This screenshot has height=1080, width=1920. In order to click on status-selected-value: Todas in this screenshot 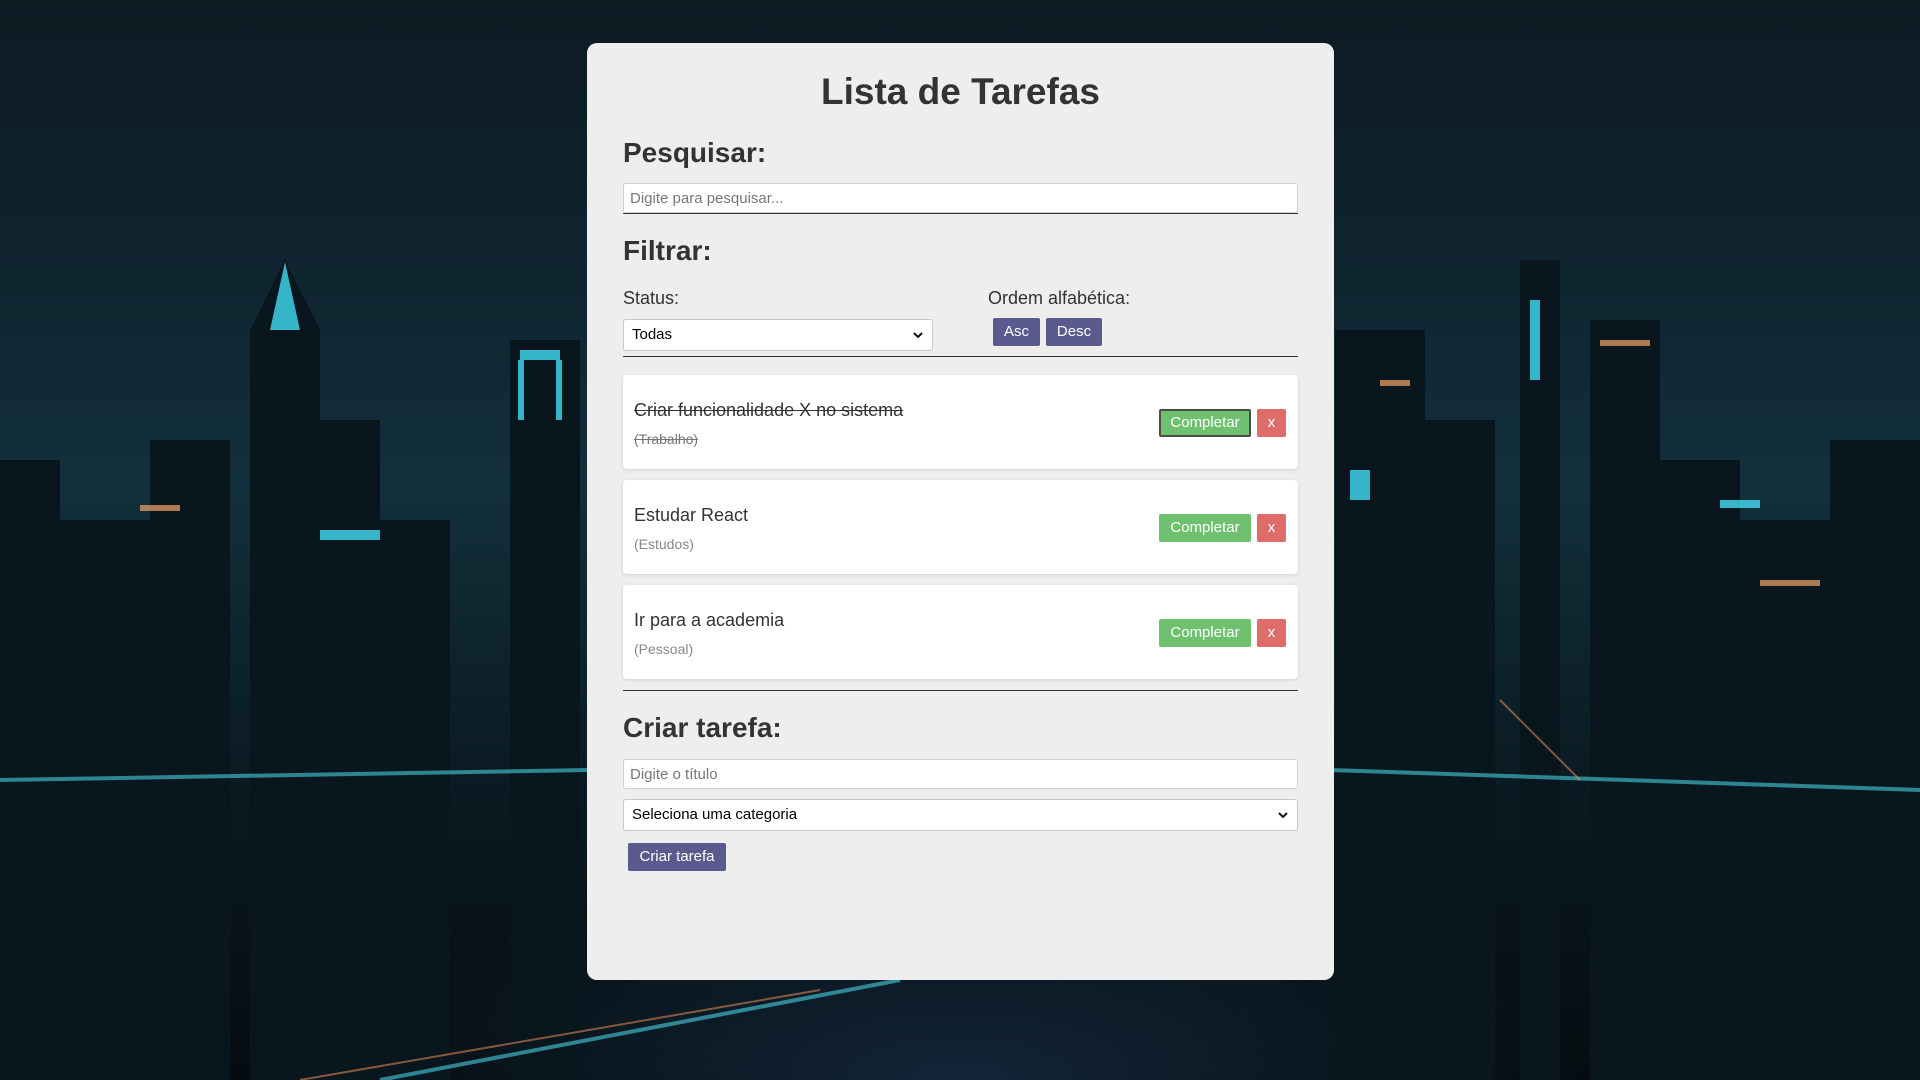, I will do `click(652, 334)`.